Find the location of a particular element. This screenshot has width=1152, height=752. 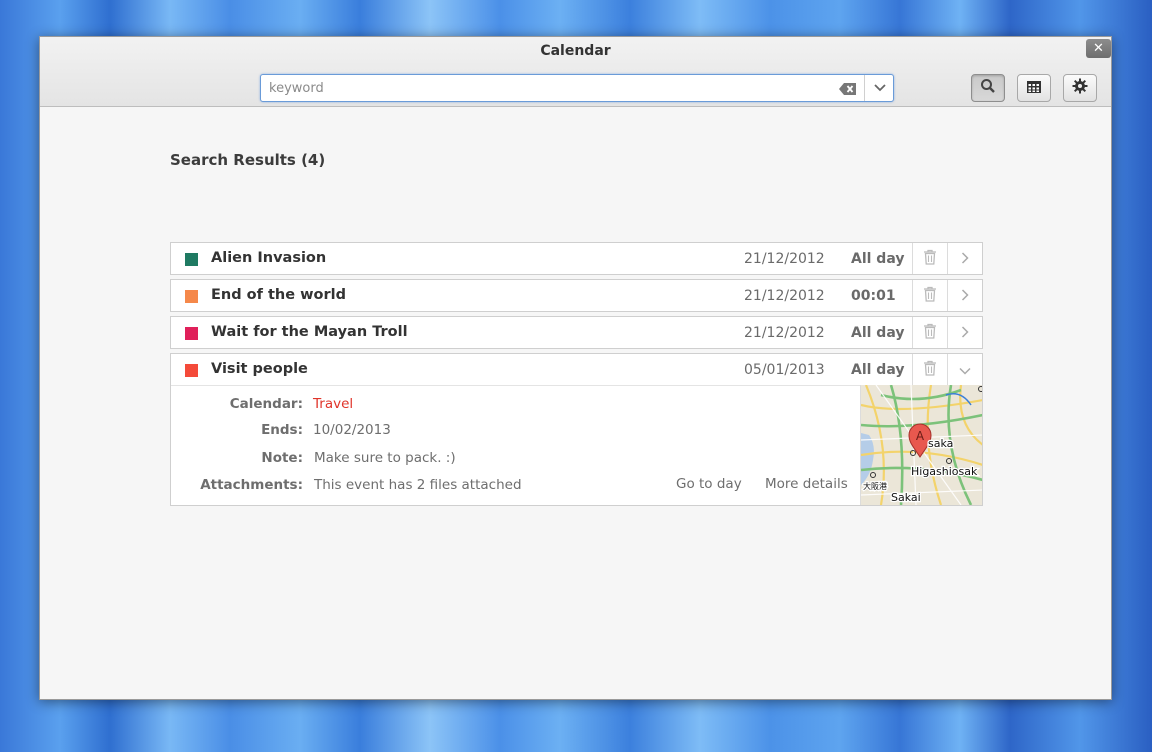

ends-value: 10/02/2013 is located at coordinates (352, 430).